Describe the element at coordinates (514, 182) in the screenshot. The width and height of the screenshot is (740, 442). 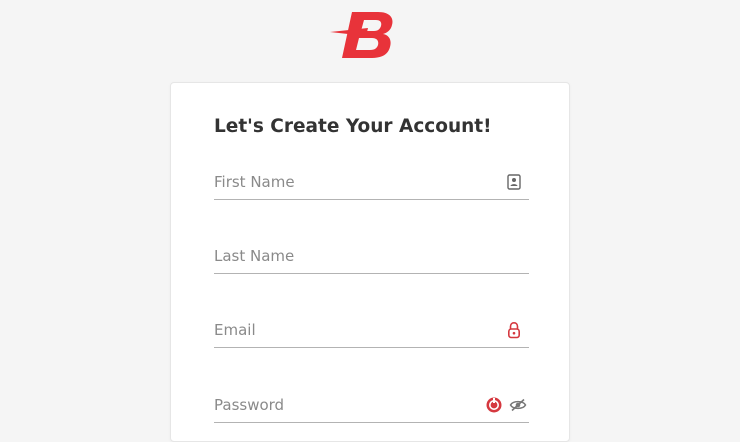
I see `contact-card-icon` at that location.